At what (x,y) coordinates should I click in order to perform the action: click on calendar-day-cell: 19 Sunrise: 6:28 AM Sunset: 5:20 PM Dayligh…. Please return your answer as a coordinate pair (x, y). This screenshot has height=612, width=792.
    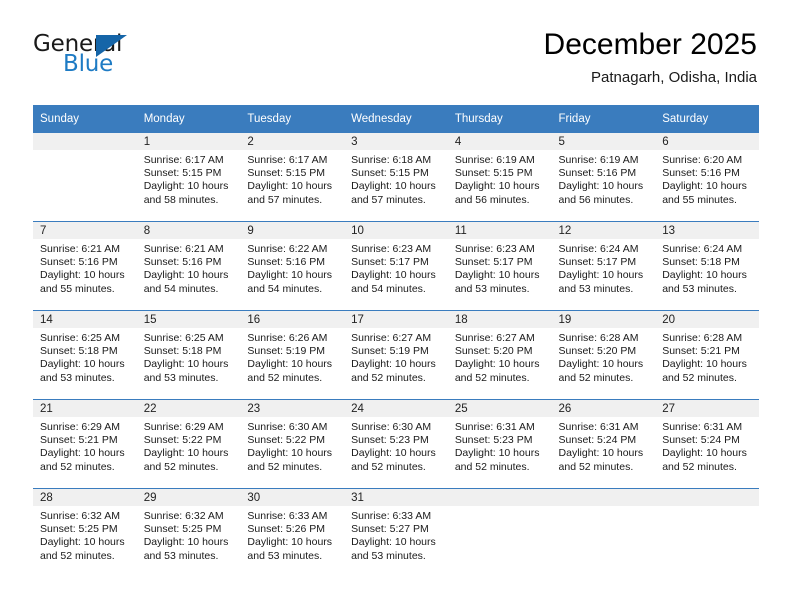
    Looking at the image, I should click on (603, 355).